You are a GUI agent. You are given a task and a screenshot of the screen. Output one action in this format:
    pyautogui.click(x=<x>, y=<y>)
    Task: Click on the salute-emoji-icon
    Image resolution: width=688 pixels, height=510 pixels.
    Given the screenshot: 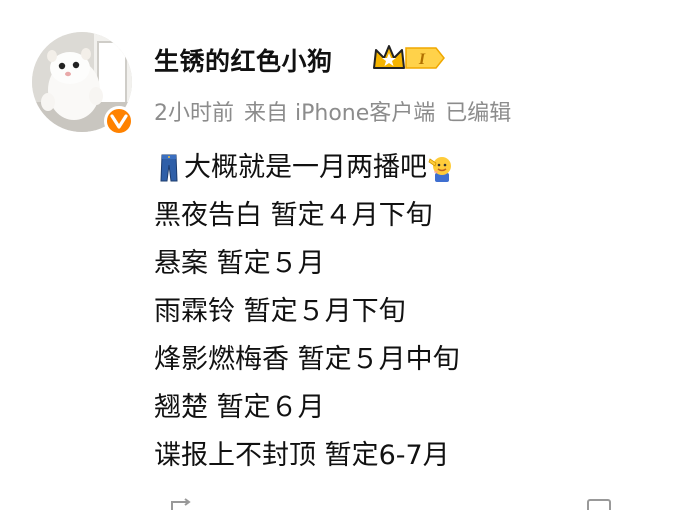 What is the action you would take?
    pyautogui.click(x=442, y=168)
    